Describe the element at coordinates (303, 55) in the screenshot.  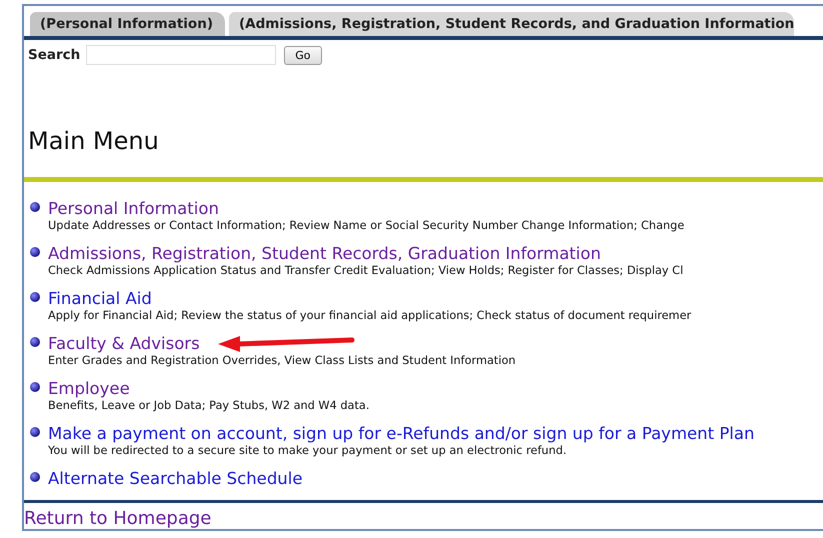
I see `go-button: Go` at that location.